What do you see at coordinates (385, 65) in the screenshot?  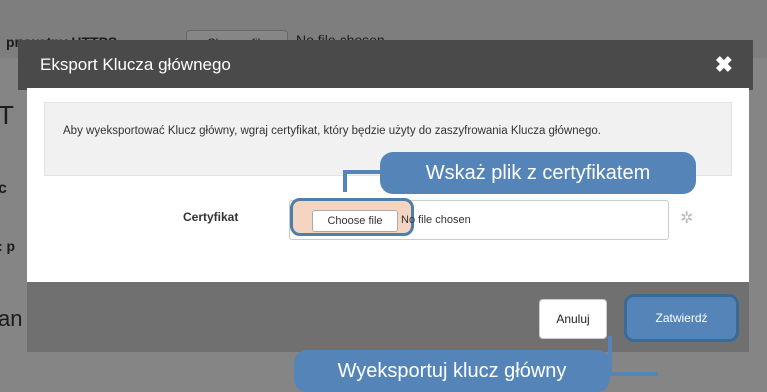 I see `modal-header: Eksport Klucza głównego ✖` at bounding box center [385, 65].